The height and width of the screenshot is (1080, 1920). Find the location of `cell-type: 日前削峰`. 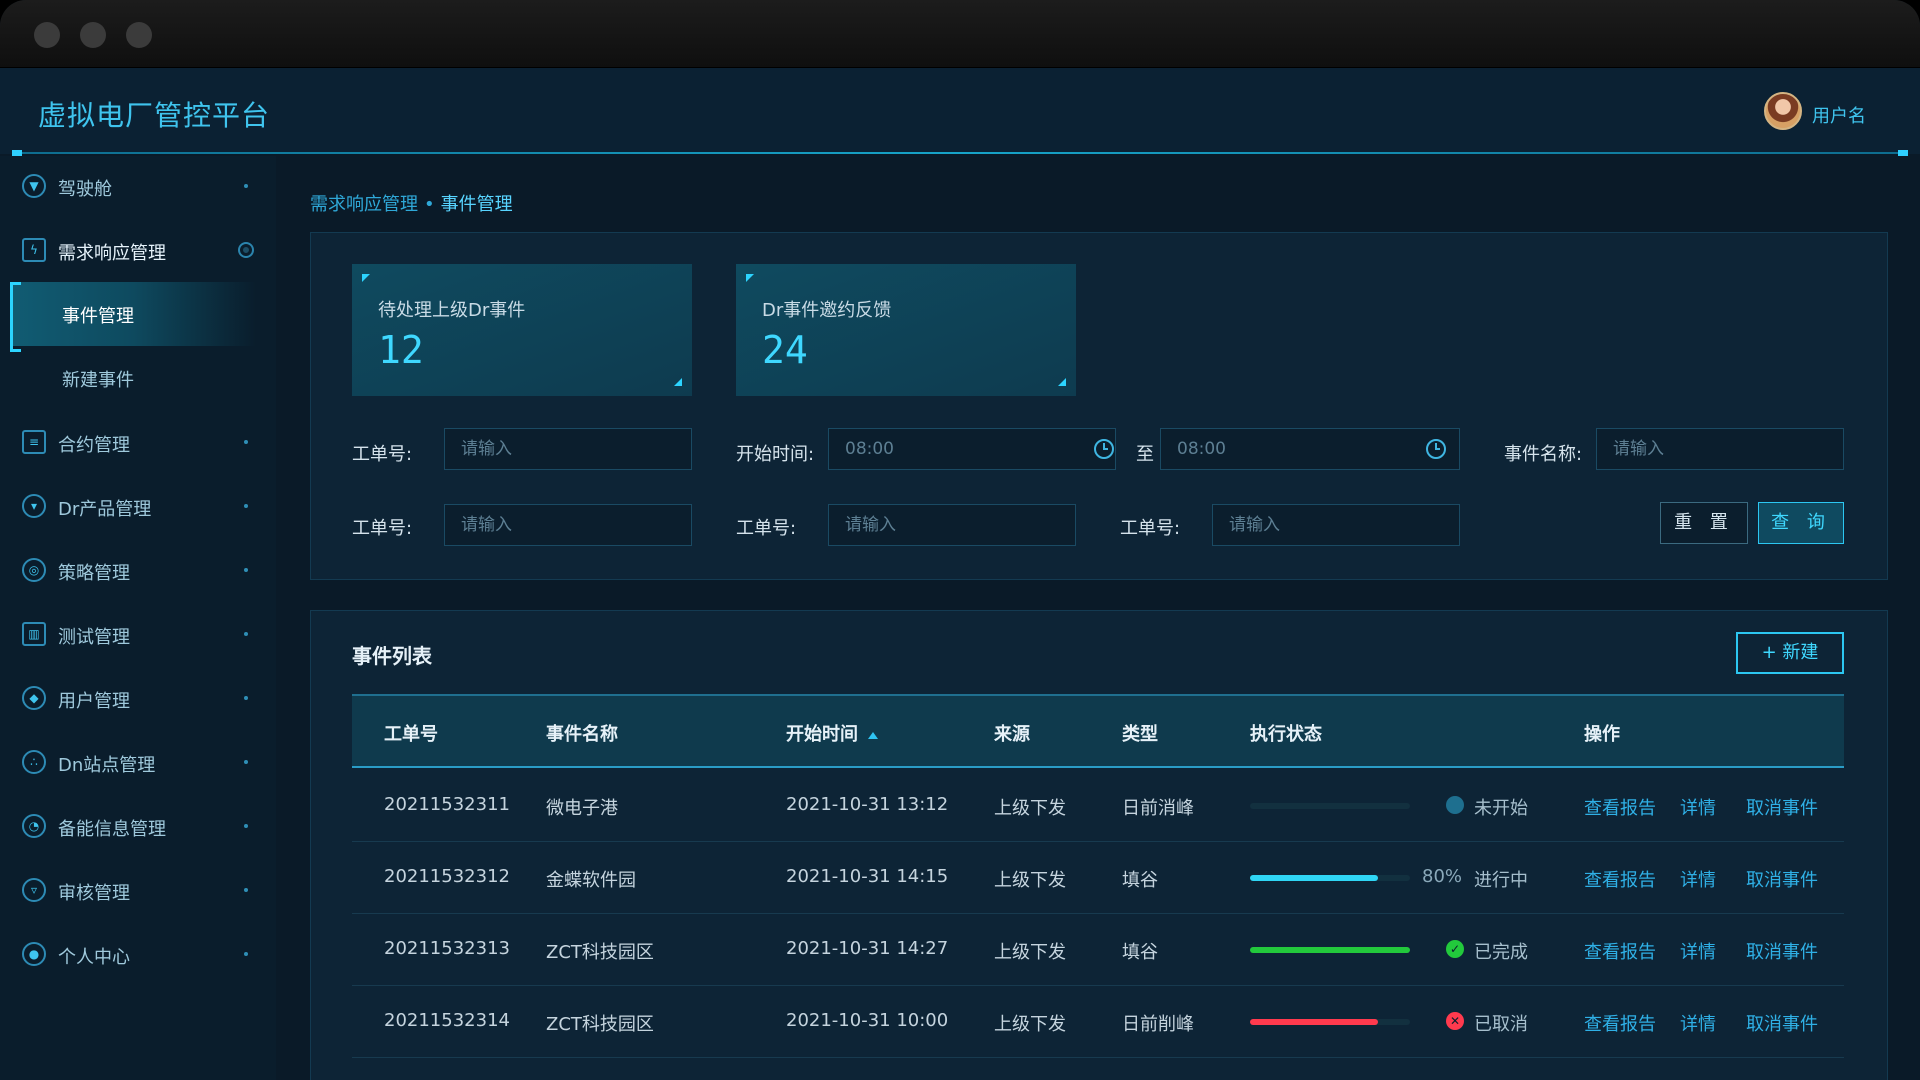

cell-type: 日前削峰 is located at coordinates (1158, 1024).